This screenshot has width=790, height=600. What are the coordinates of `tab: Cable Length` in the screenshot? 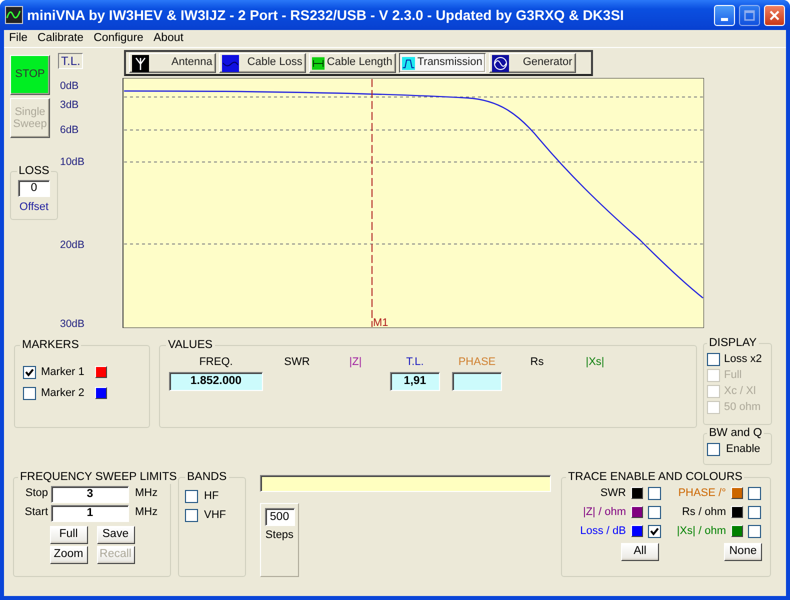 It's located at (352, 63).